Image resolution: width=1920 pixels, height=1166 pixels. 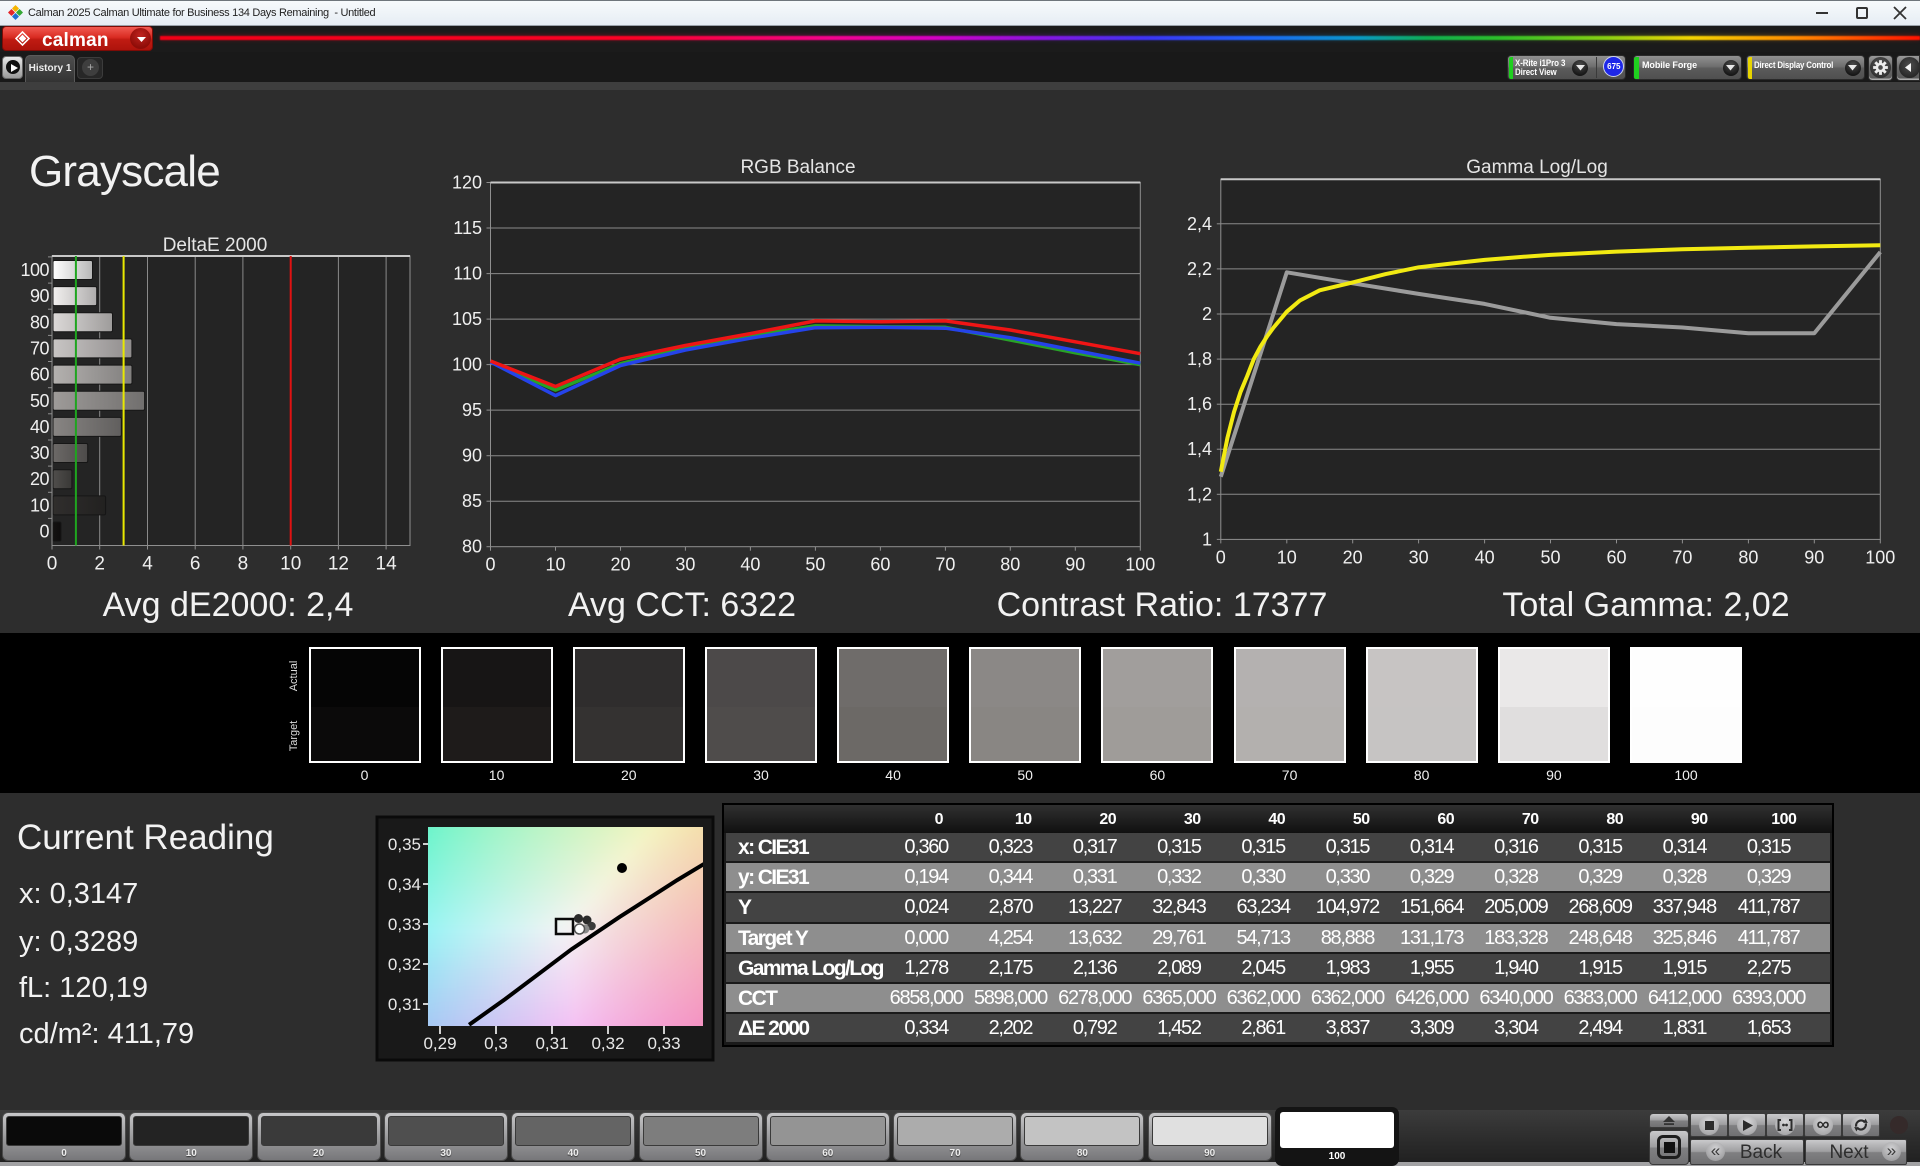 What do you see at coordinates (1537, 167) in the screenshot?
I see `svg-text: Gamma Log/Log` at bounding box center [1537, 167].